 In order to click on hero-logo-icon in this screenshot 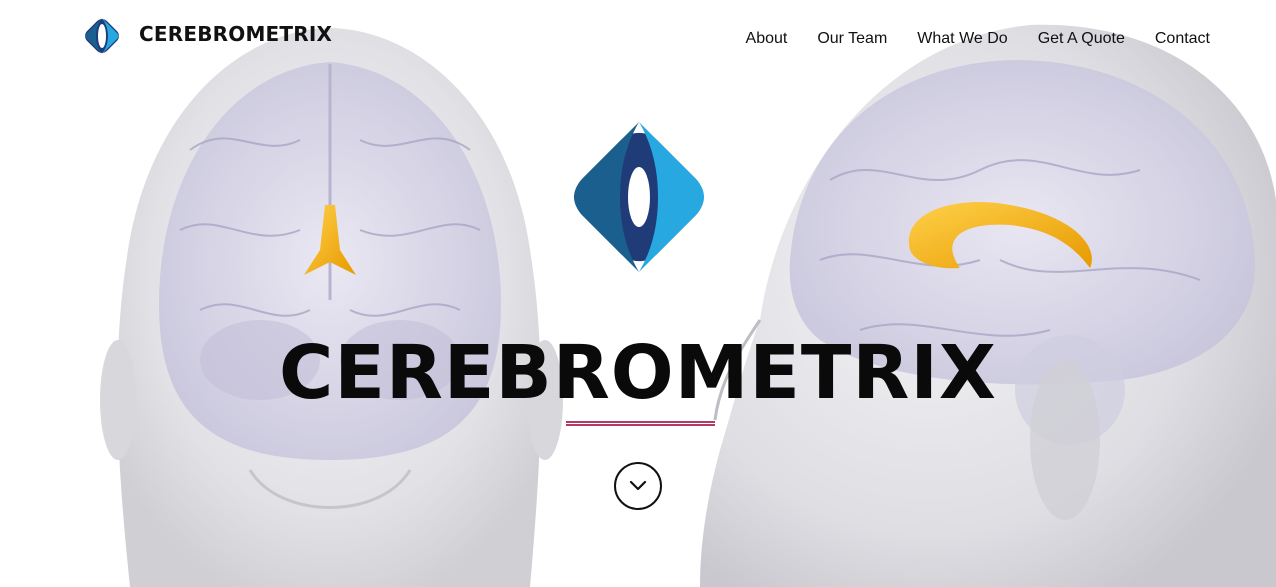, I will do `click(639, 197)`.